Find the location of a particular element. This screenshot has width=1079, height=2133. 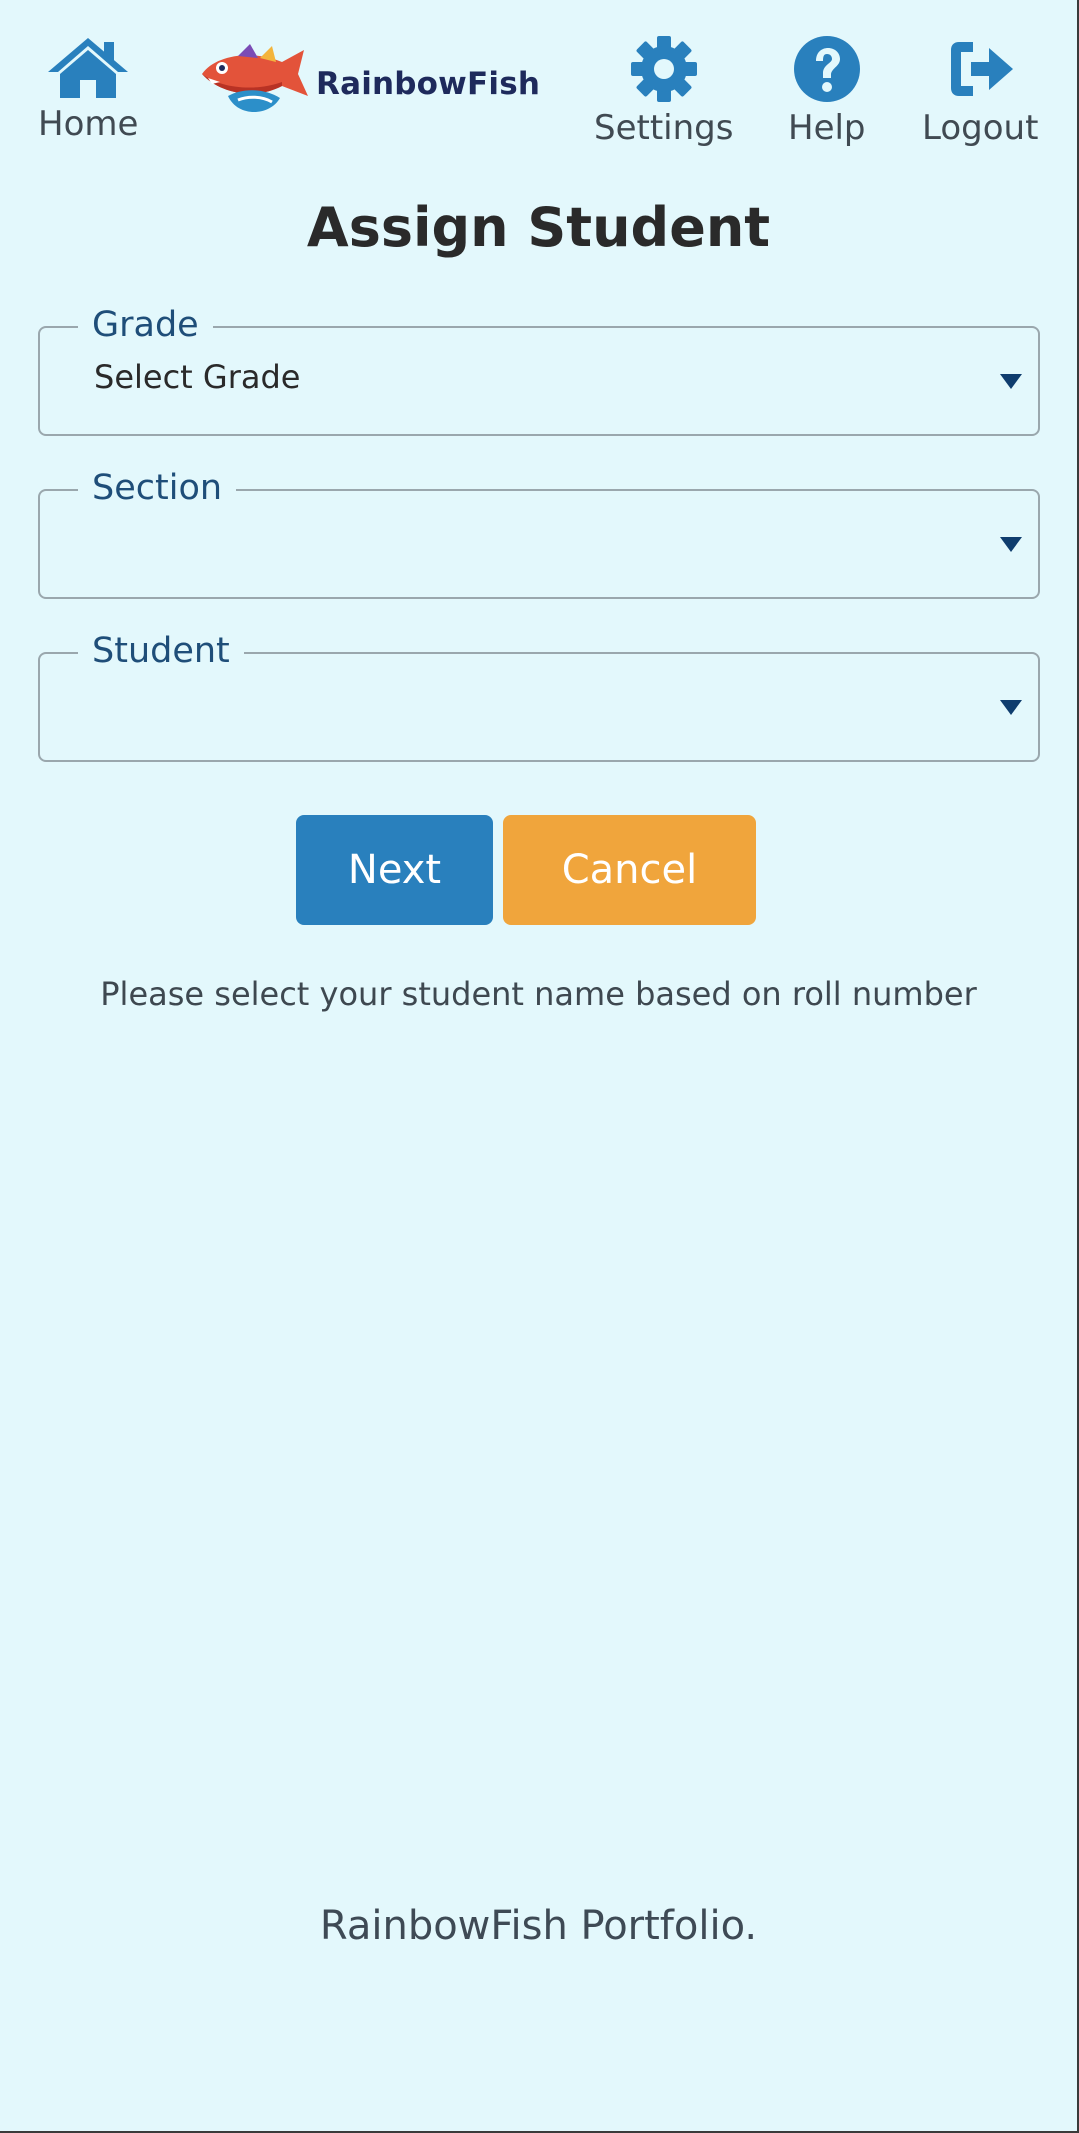

gear-icon is located at coordinates (664, 69).